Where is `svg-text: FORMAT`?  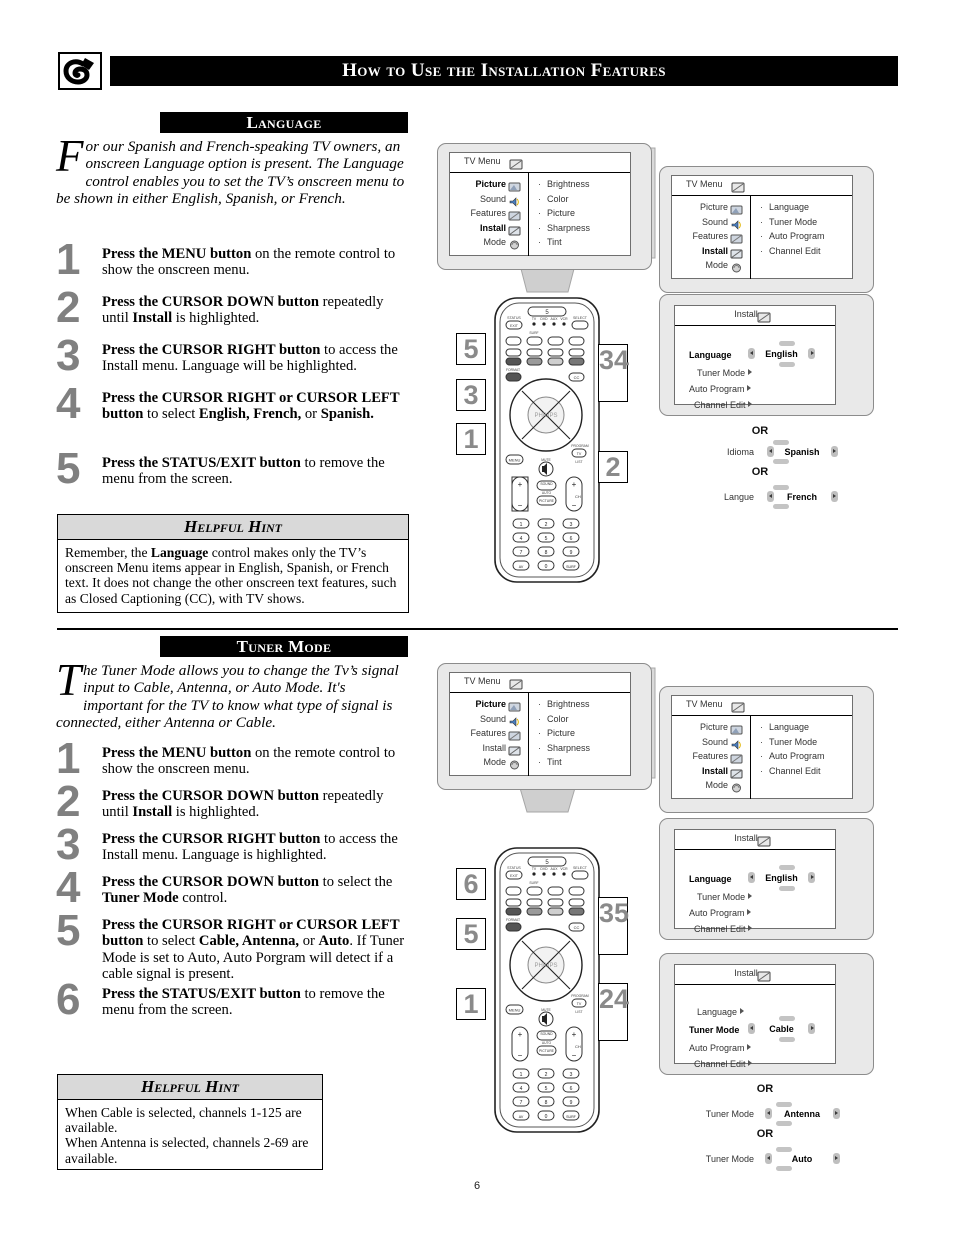 svg-text: FORMAT is located at coordinates (513, 920).